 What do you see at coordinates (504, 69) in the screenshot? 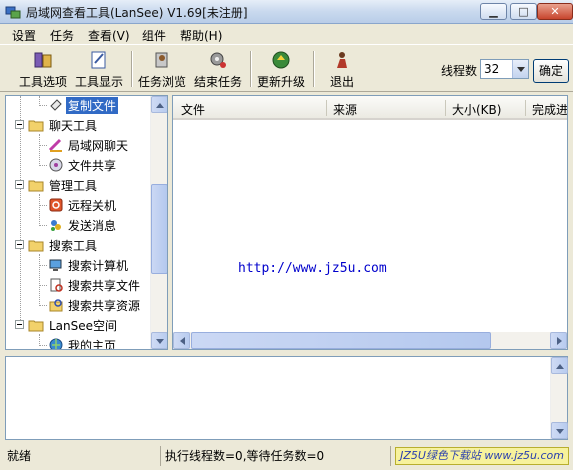
I see `thread-count-select: 32` at bounding box center [504, 69].